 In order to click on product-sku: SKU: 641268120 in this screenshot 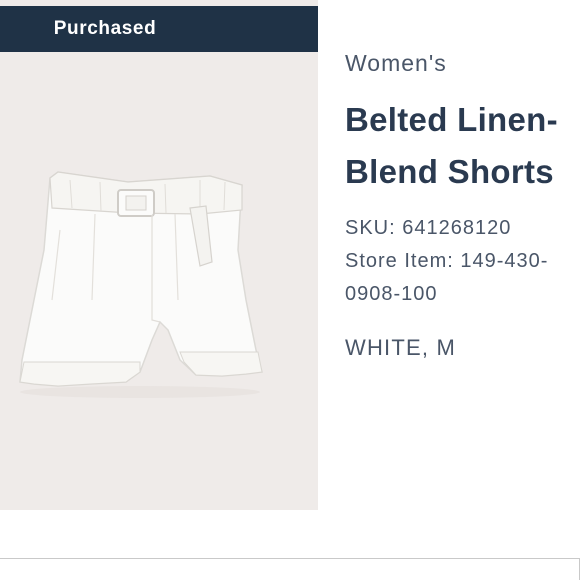, I will do `click(428, 228)`.